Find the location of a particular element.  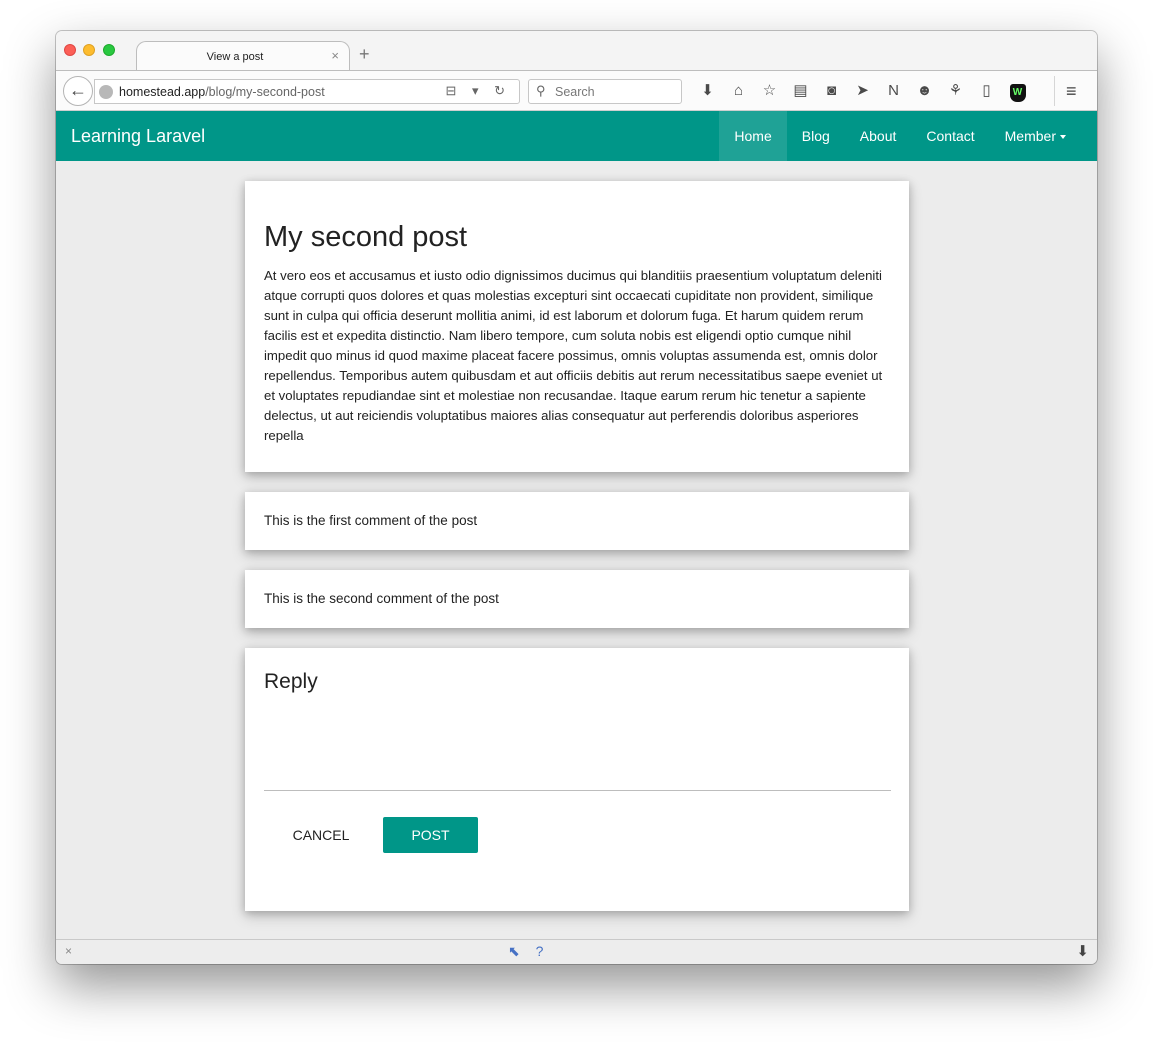

url-text: homestead.app/blog/my-second-post is located at coordinates (222, 92).